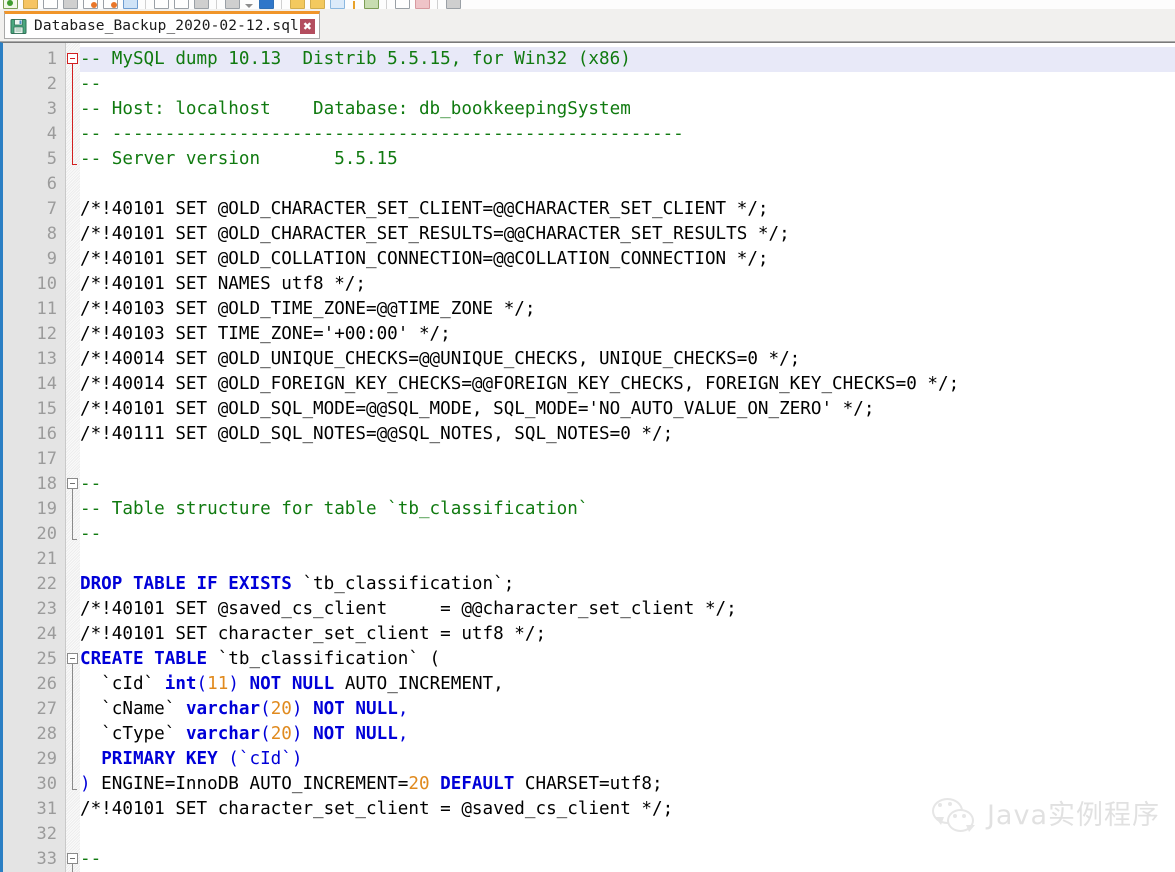 The width and height of the screenshot is (1175, 872). What do you see at coordinates (46, 384) in the screenshot?
I see `line-number: 14` at bounding box center [46, 384].